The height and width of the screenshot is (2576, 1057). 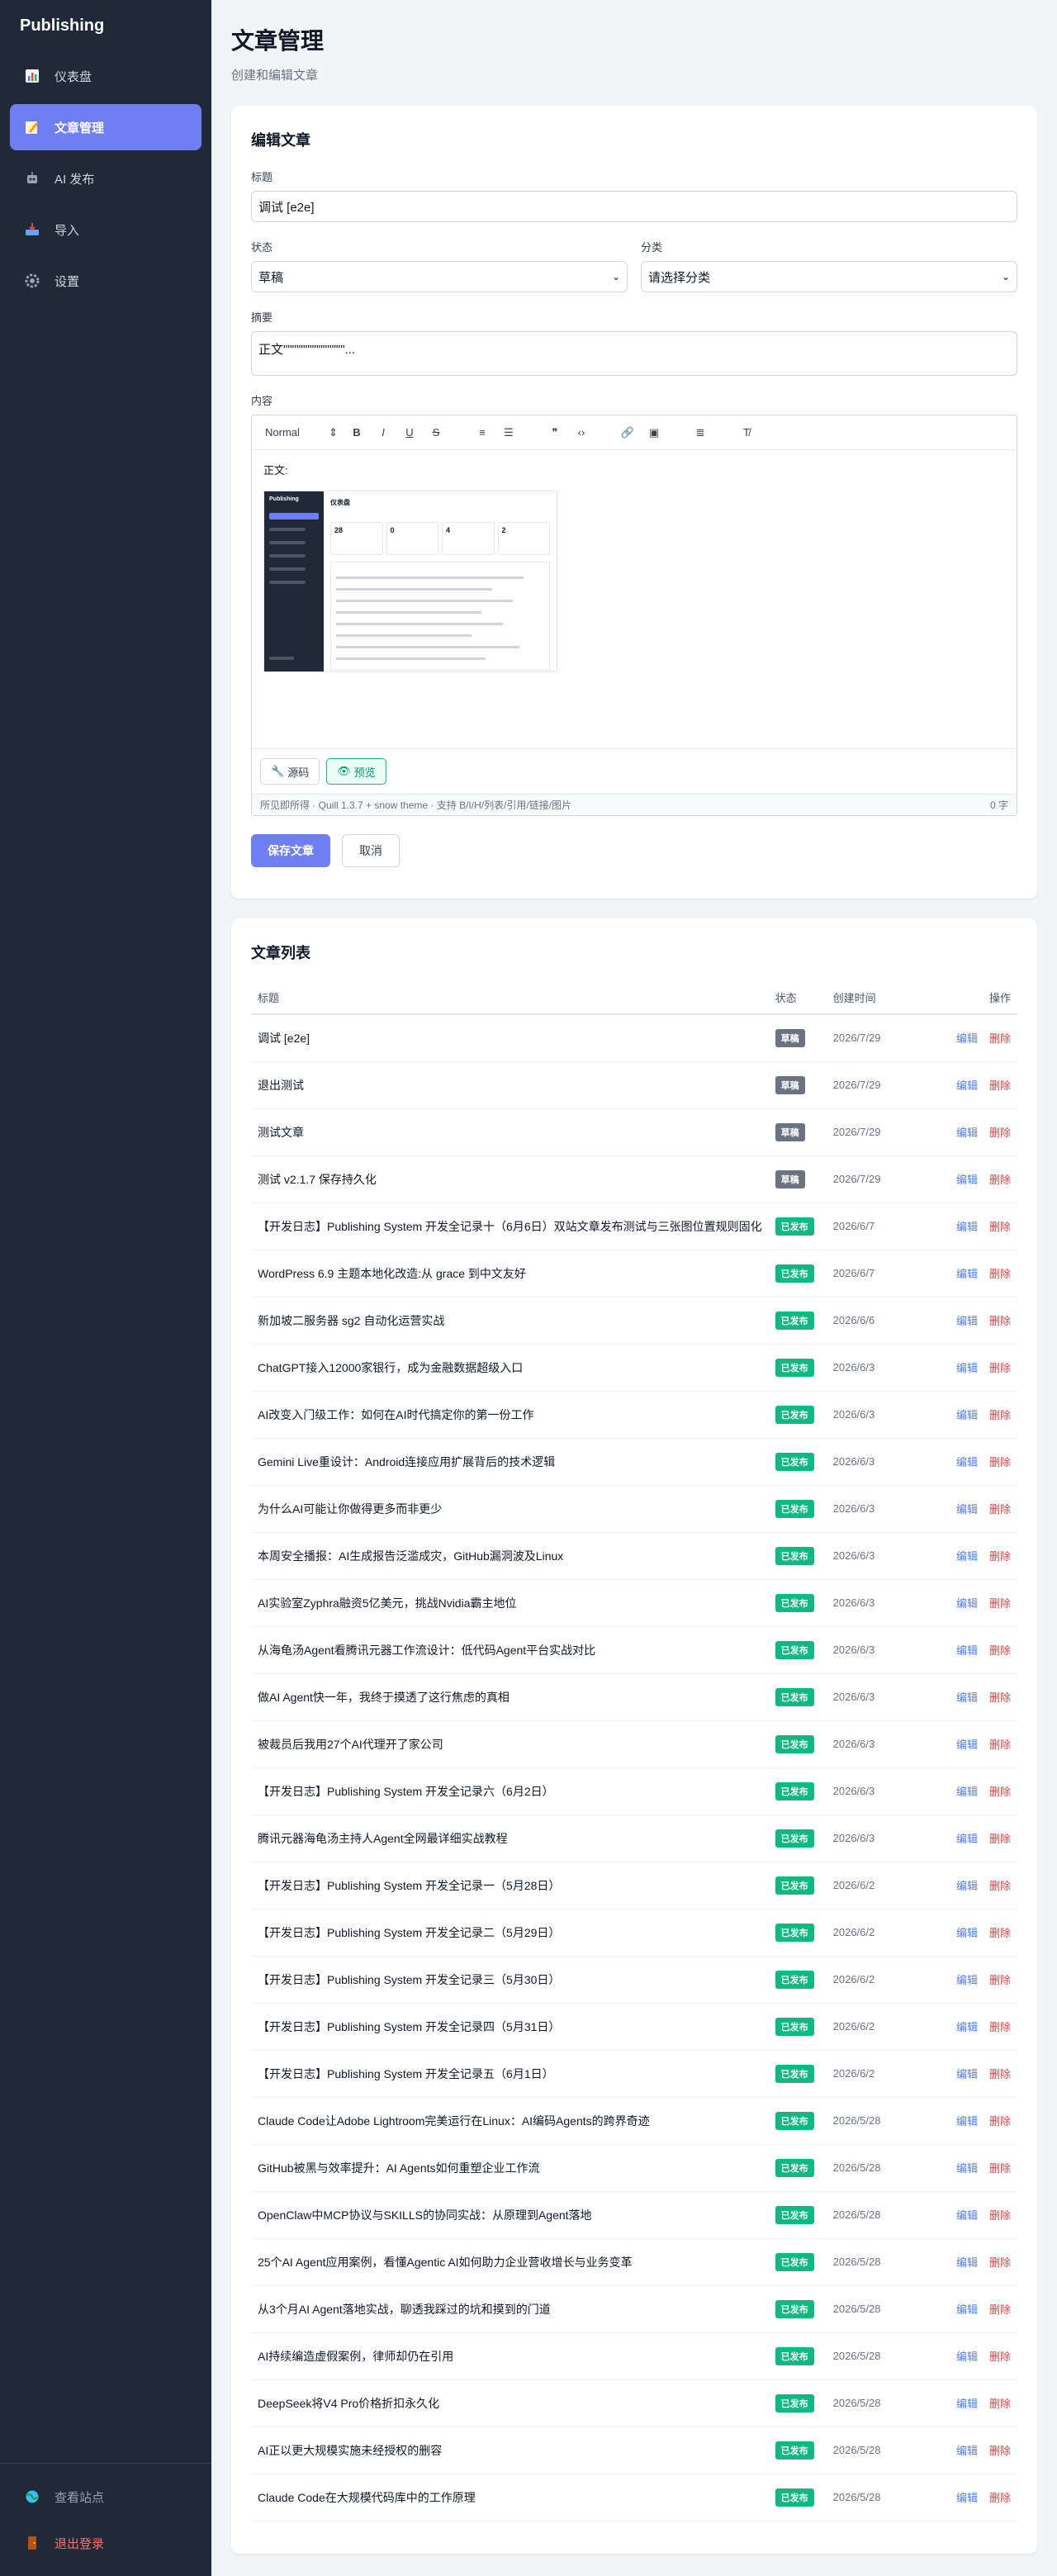 What do you see at coordinates (356, 538) in the screenshot?
I see `thumb-stat: 28` at bounding box center [356, 538].